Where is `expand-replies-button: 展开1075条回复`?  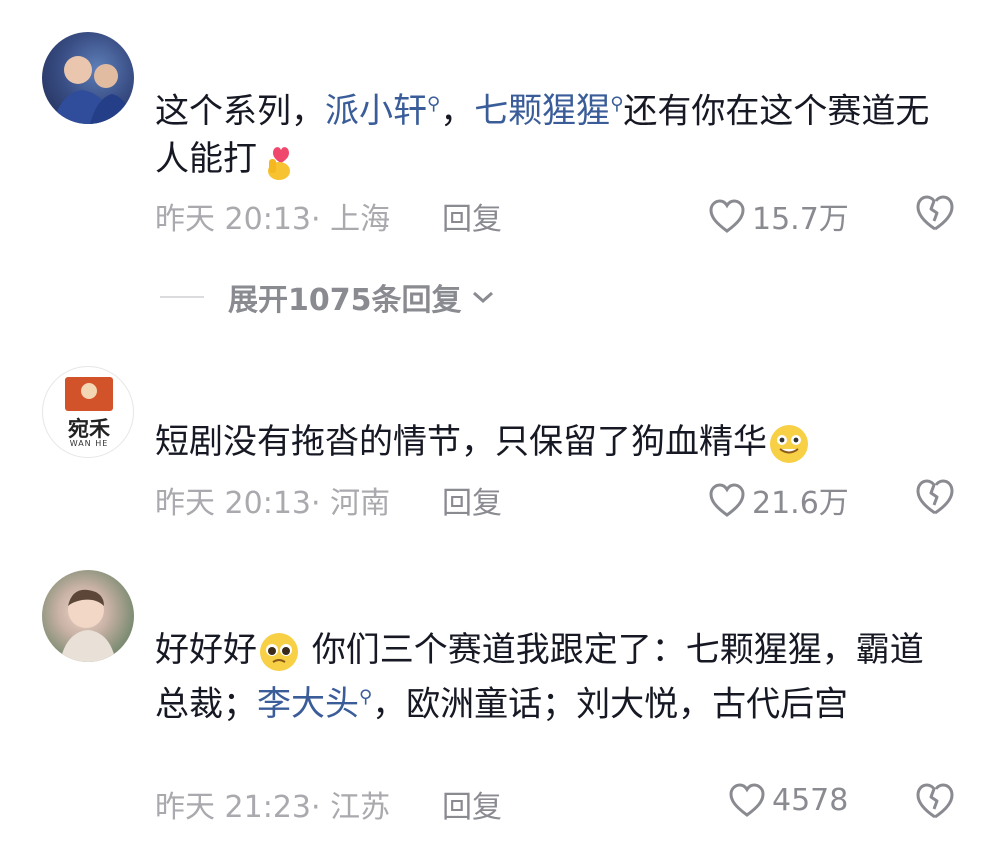
expand-replies-button: 展开1075条回复 is located at coordinates (328, 297).